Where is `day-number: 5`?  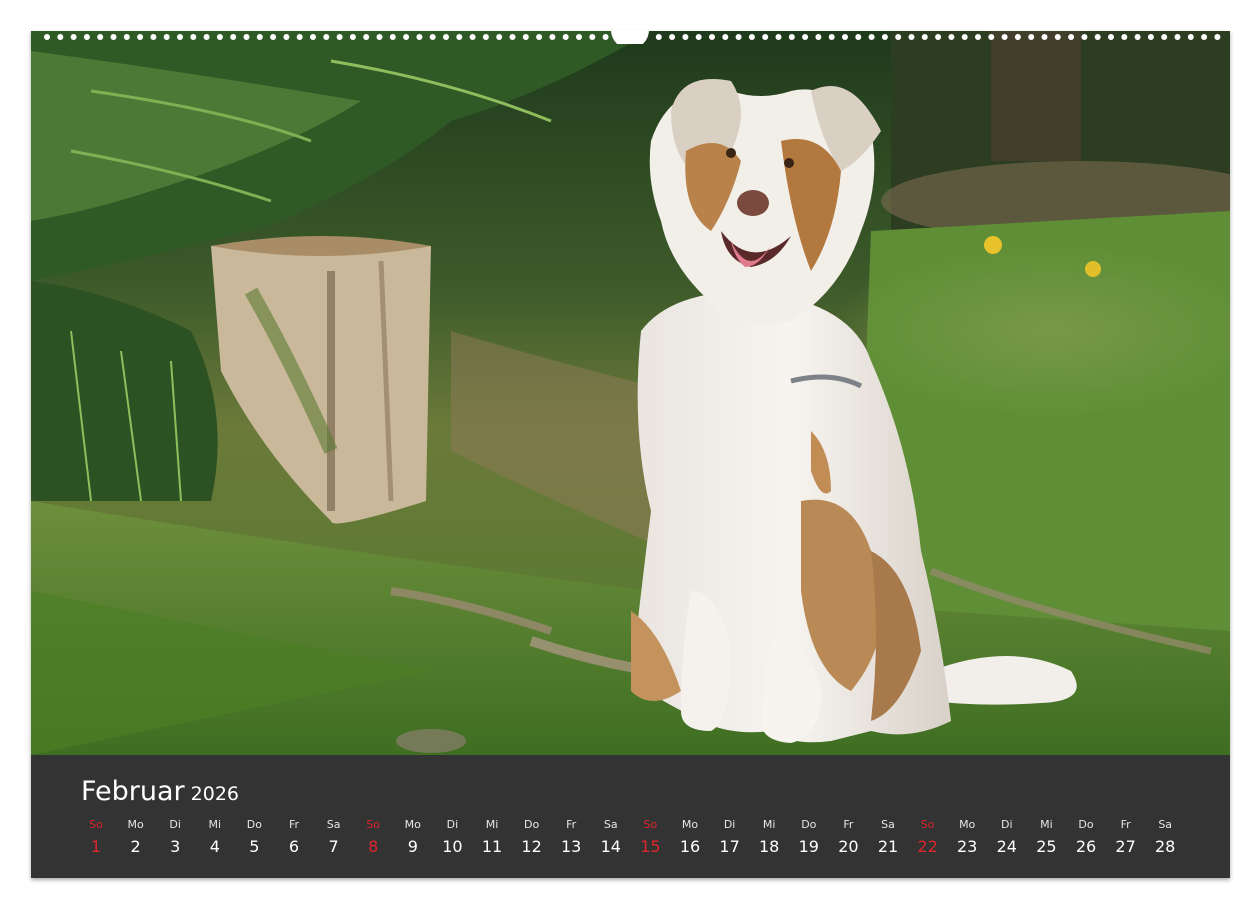
day-number: 5 is located at coordinates (254, 846).